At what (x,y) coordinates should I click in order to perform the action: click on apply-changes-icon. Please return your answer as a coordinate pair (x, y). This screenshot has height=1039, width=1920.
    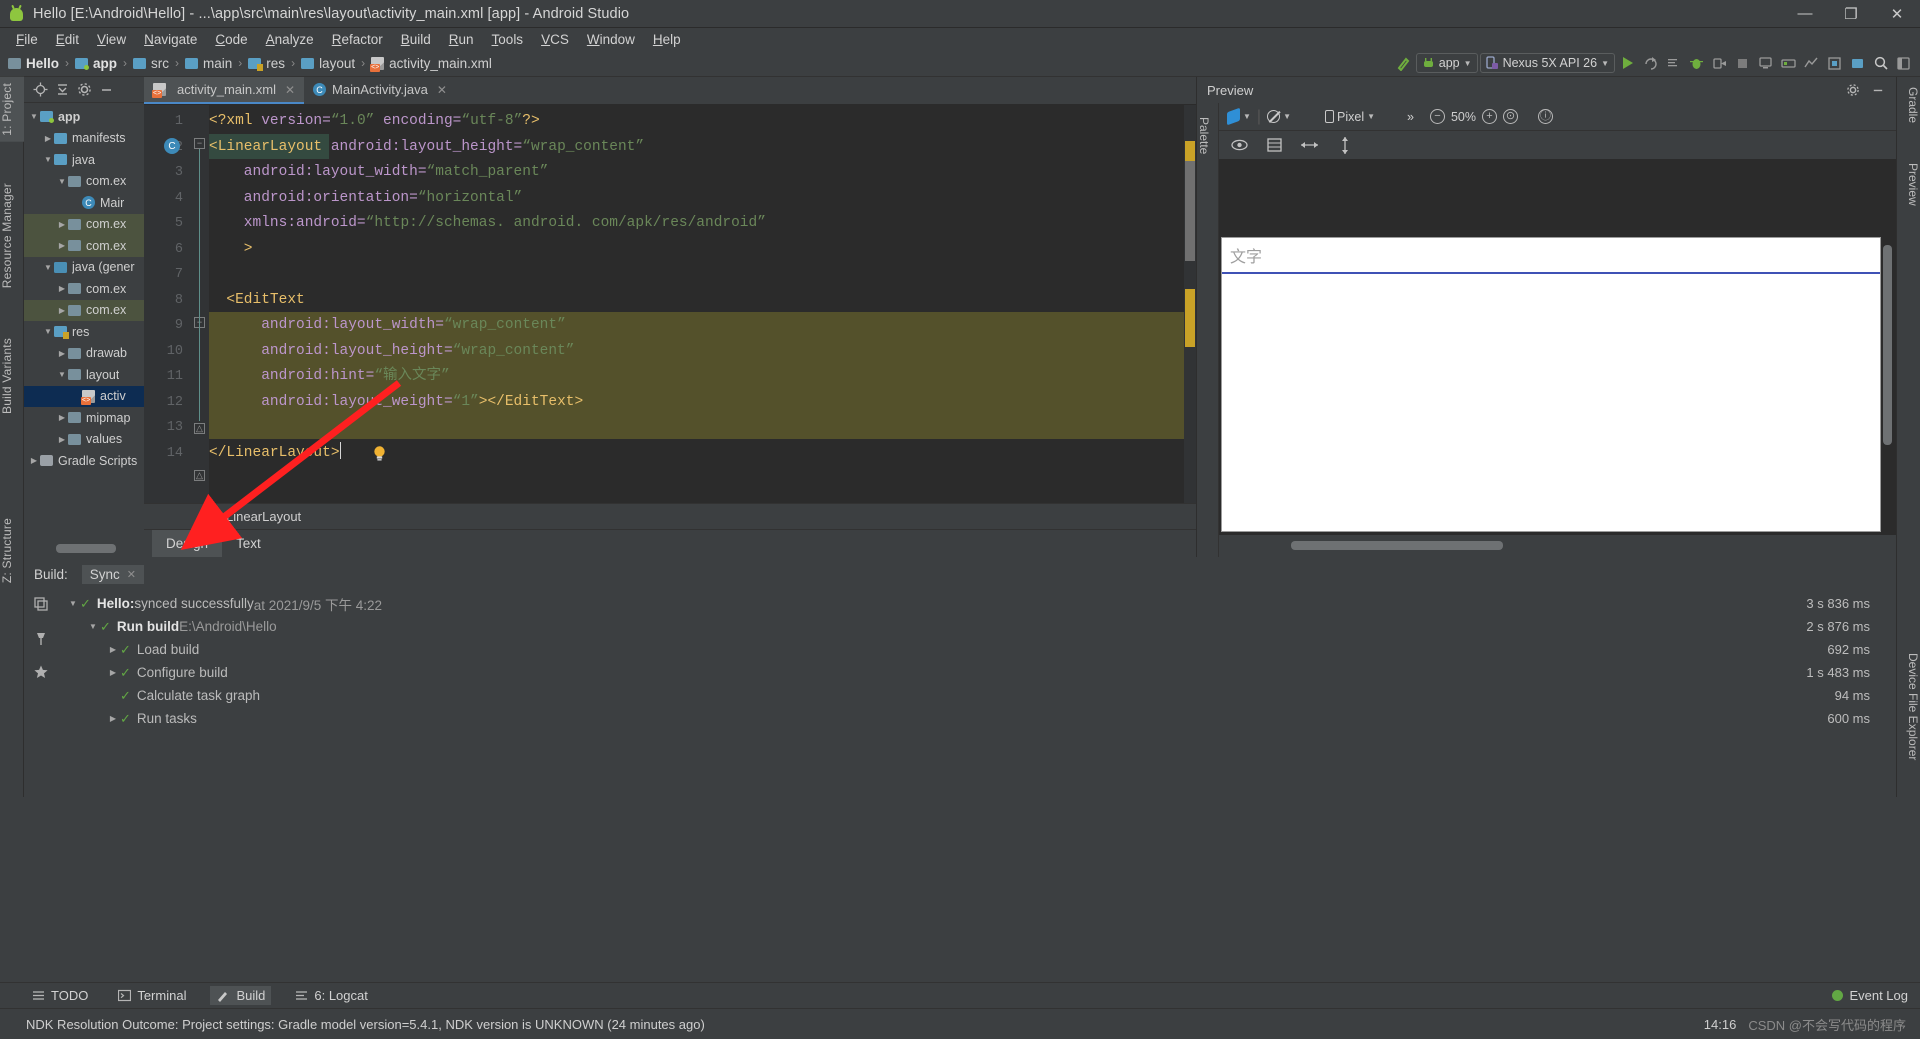
    Looking at the image, I should click on (1650, 63).